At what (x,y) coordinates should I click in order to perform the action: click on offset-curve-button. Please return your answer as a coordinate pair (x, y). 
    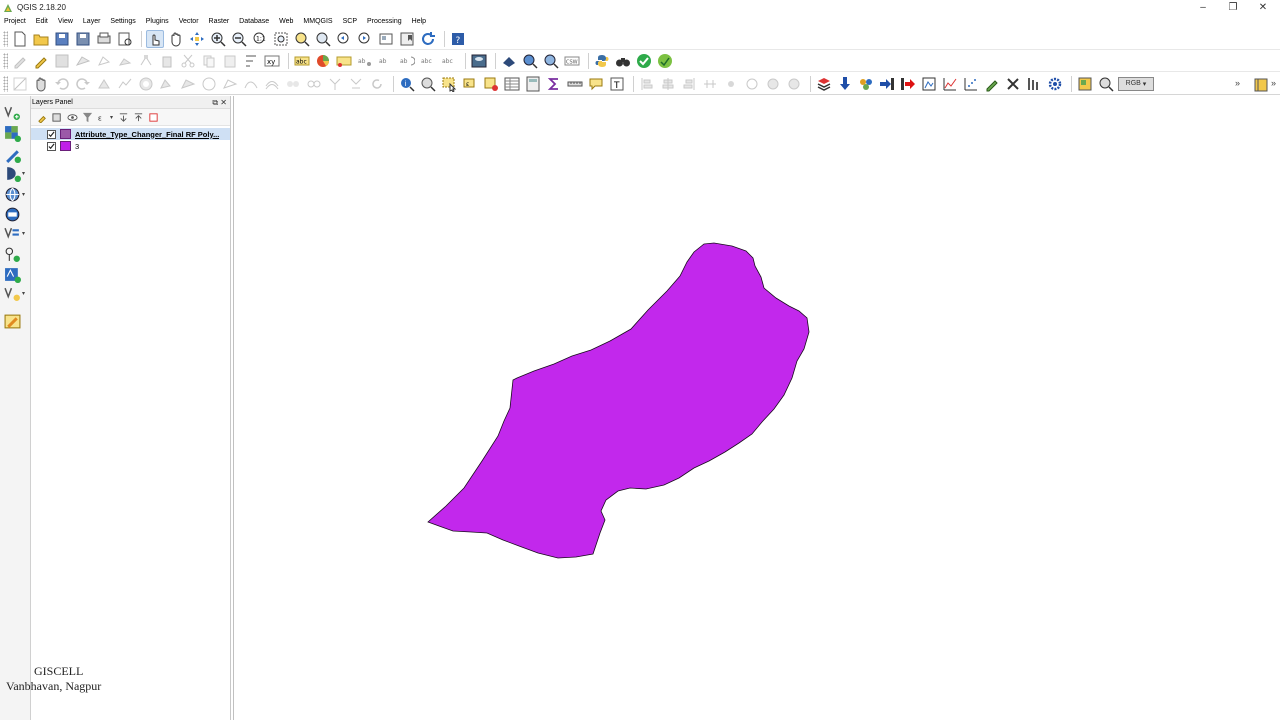
    Looking at the image, I should click on (272, 84).